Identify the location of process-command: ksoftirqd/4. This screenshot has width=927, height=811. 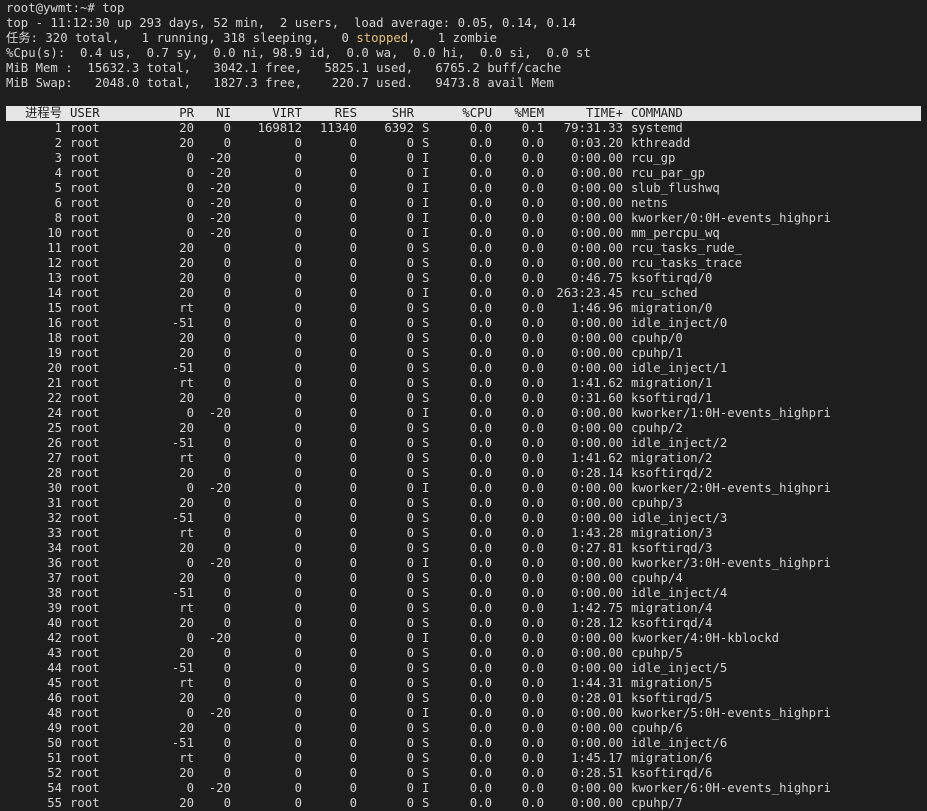
(672, 623).